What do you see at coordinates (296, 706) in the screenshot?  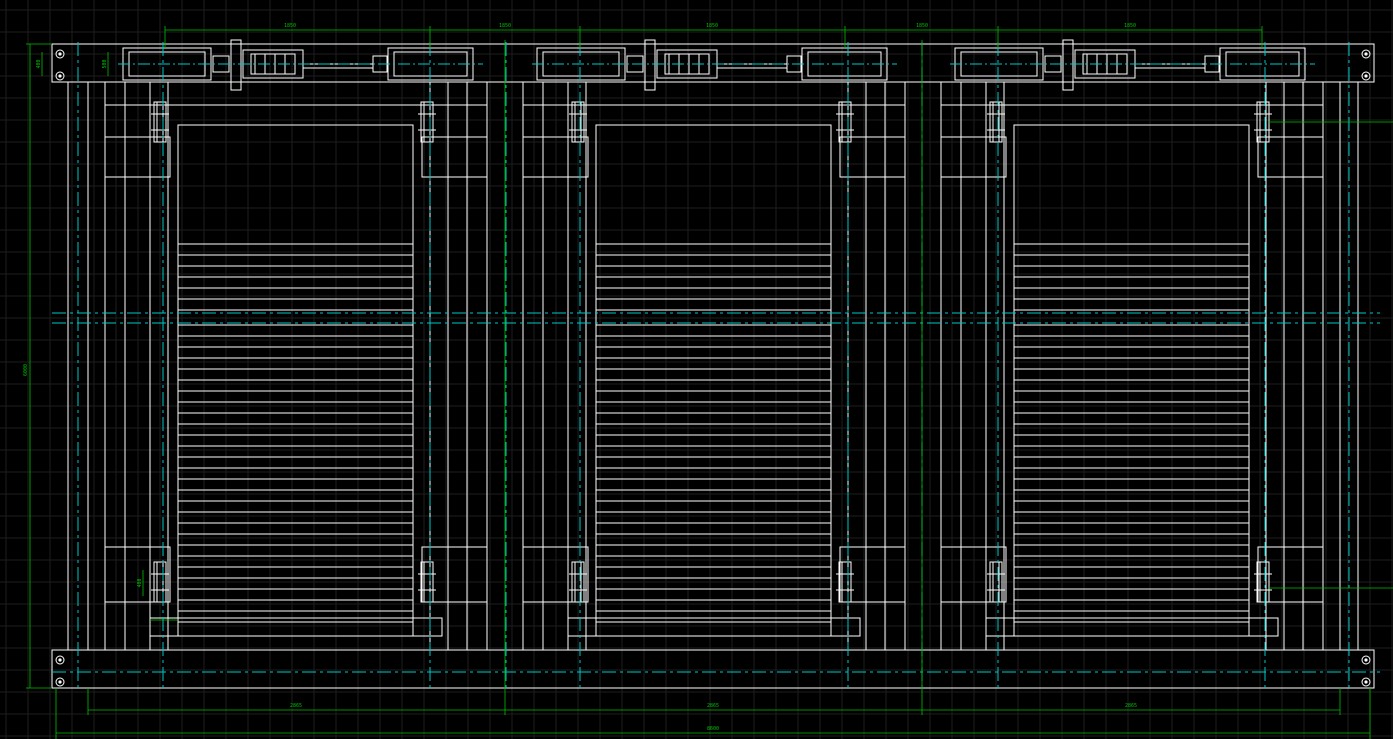 I see `bottom-dim-label-1: 2865` at bounding box center [296, 706].